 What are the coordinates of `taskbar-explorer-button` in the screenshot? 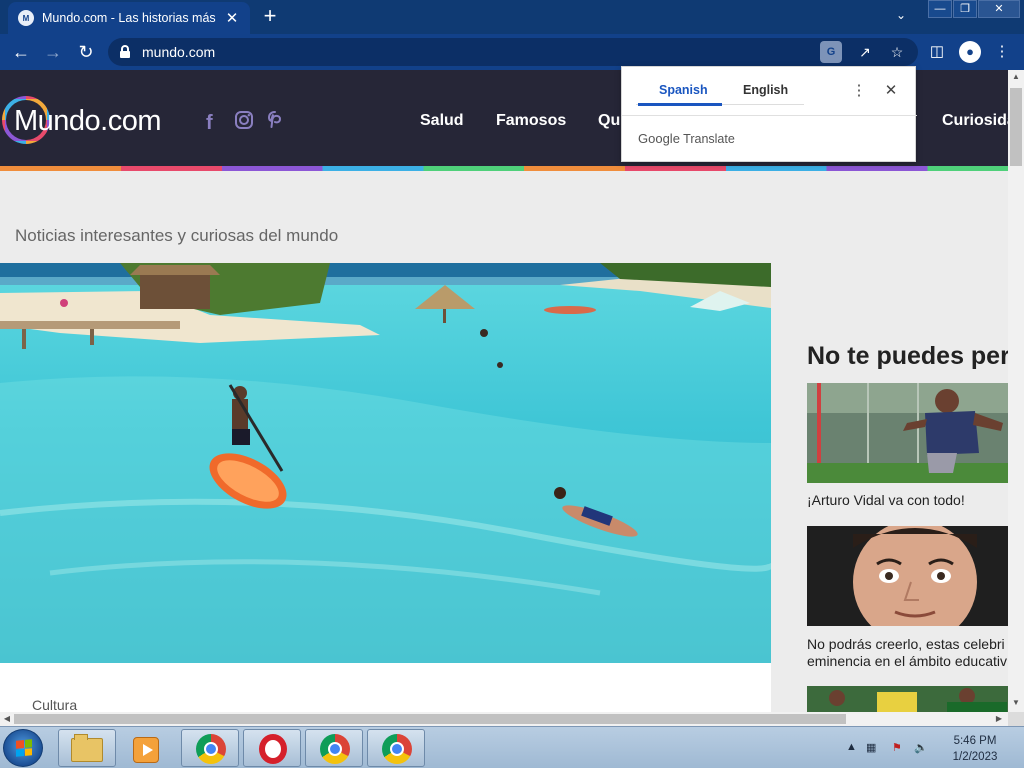 It's located at (87, 748).